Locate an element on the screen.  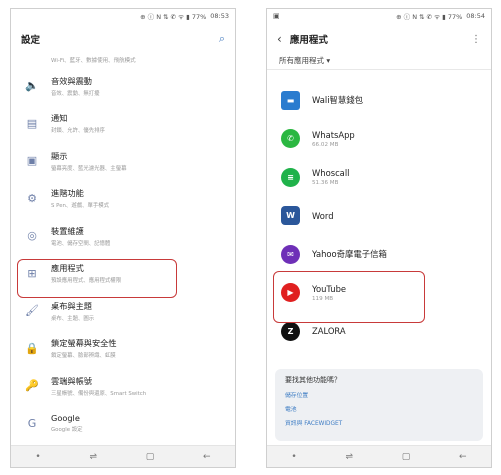
notification-icon: ▣ is located at coordinates (276, 16).